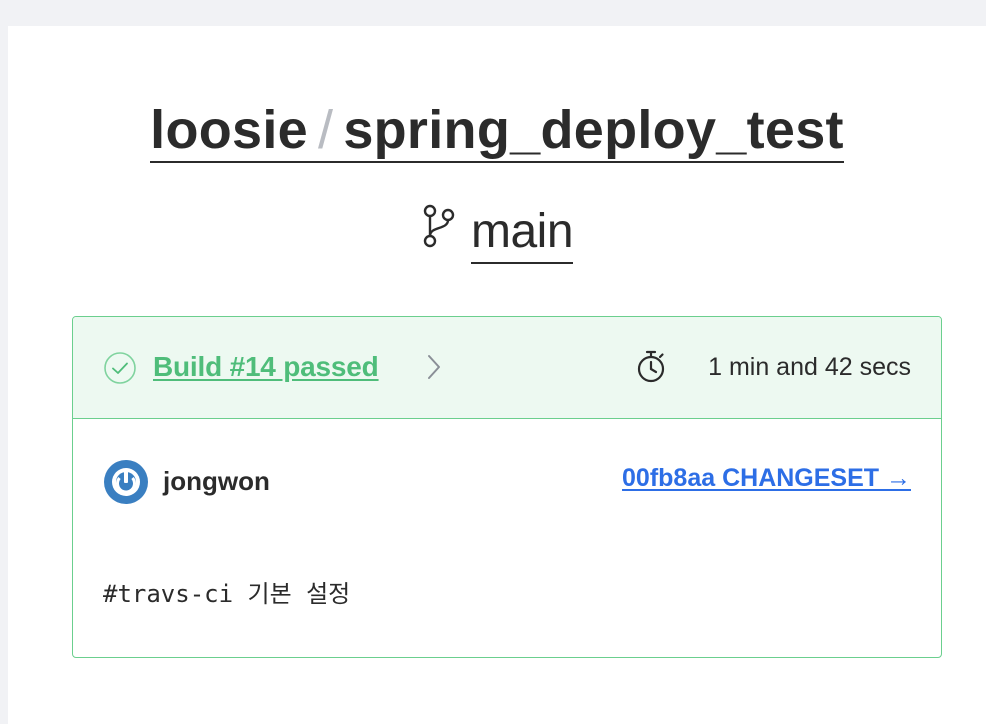  Describe the element at coordinates (229, 130) in the screenshot. I see `repository-owner: loosie` at that location.